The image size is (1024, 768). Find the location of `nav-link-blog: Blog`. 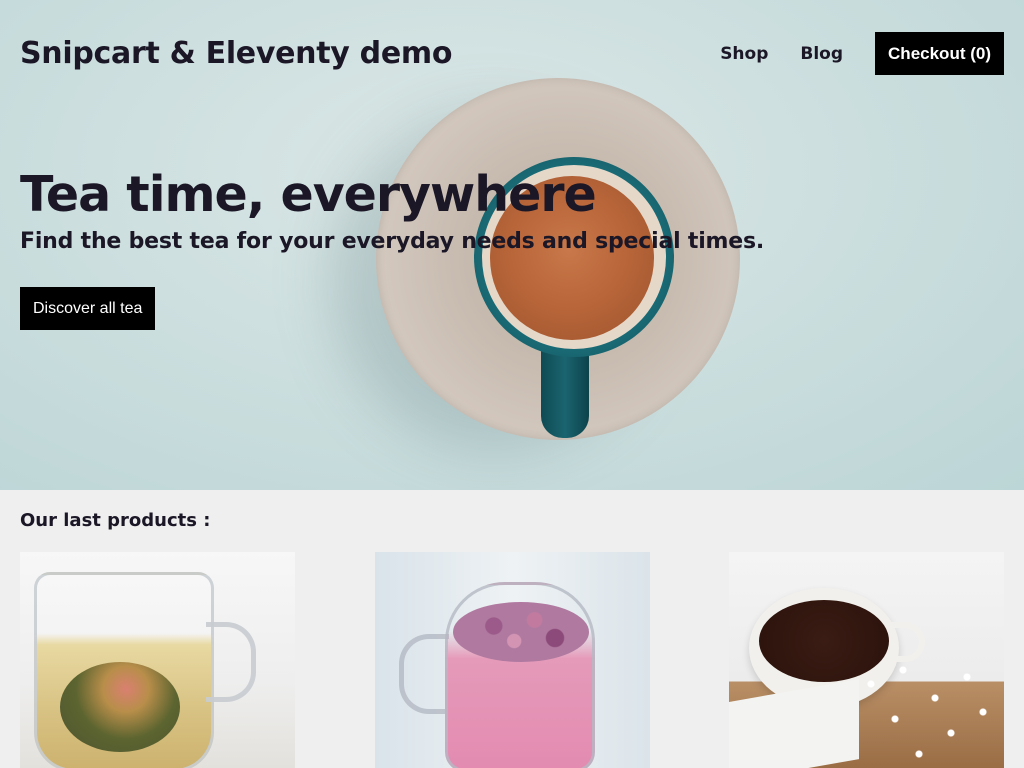

nav-link-blog: Blog is located at coordinates (821, 54).